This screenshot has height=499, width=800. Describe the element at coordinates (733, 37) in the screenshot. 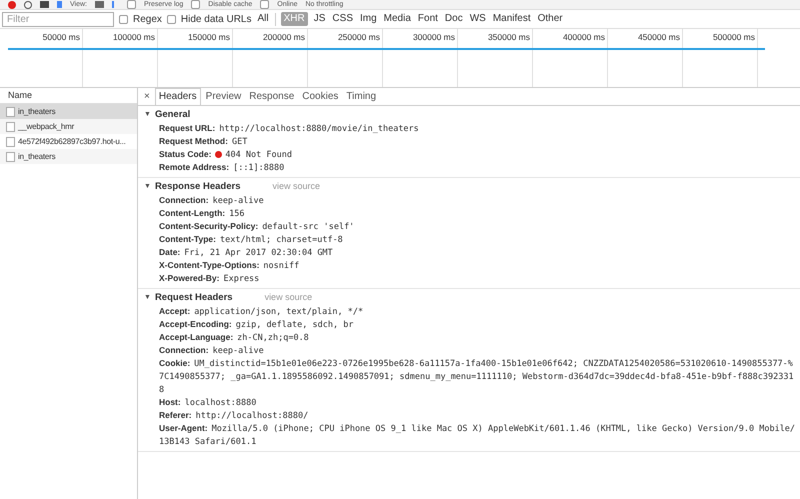

I see `tick-label: 500000 ms` at that location.